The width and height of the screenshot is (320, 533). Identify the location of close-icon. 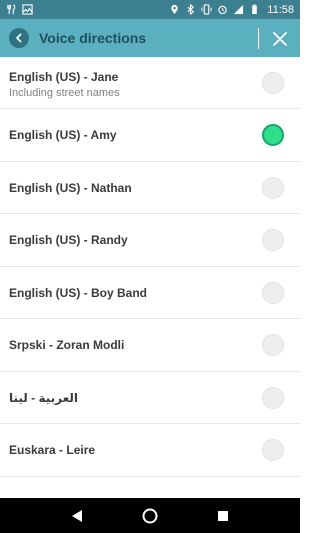
(280, 39).